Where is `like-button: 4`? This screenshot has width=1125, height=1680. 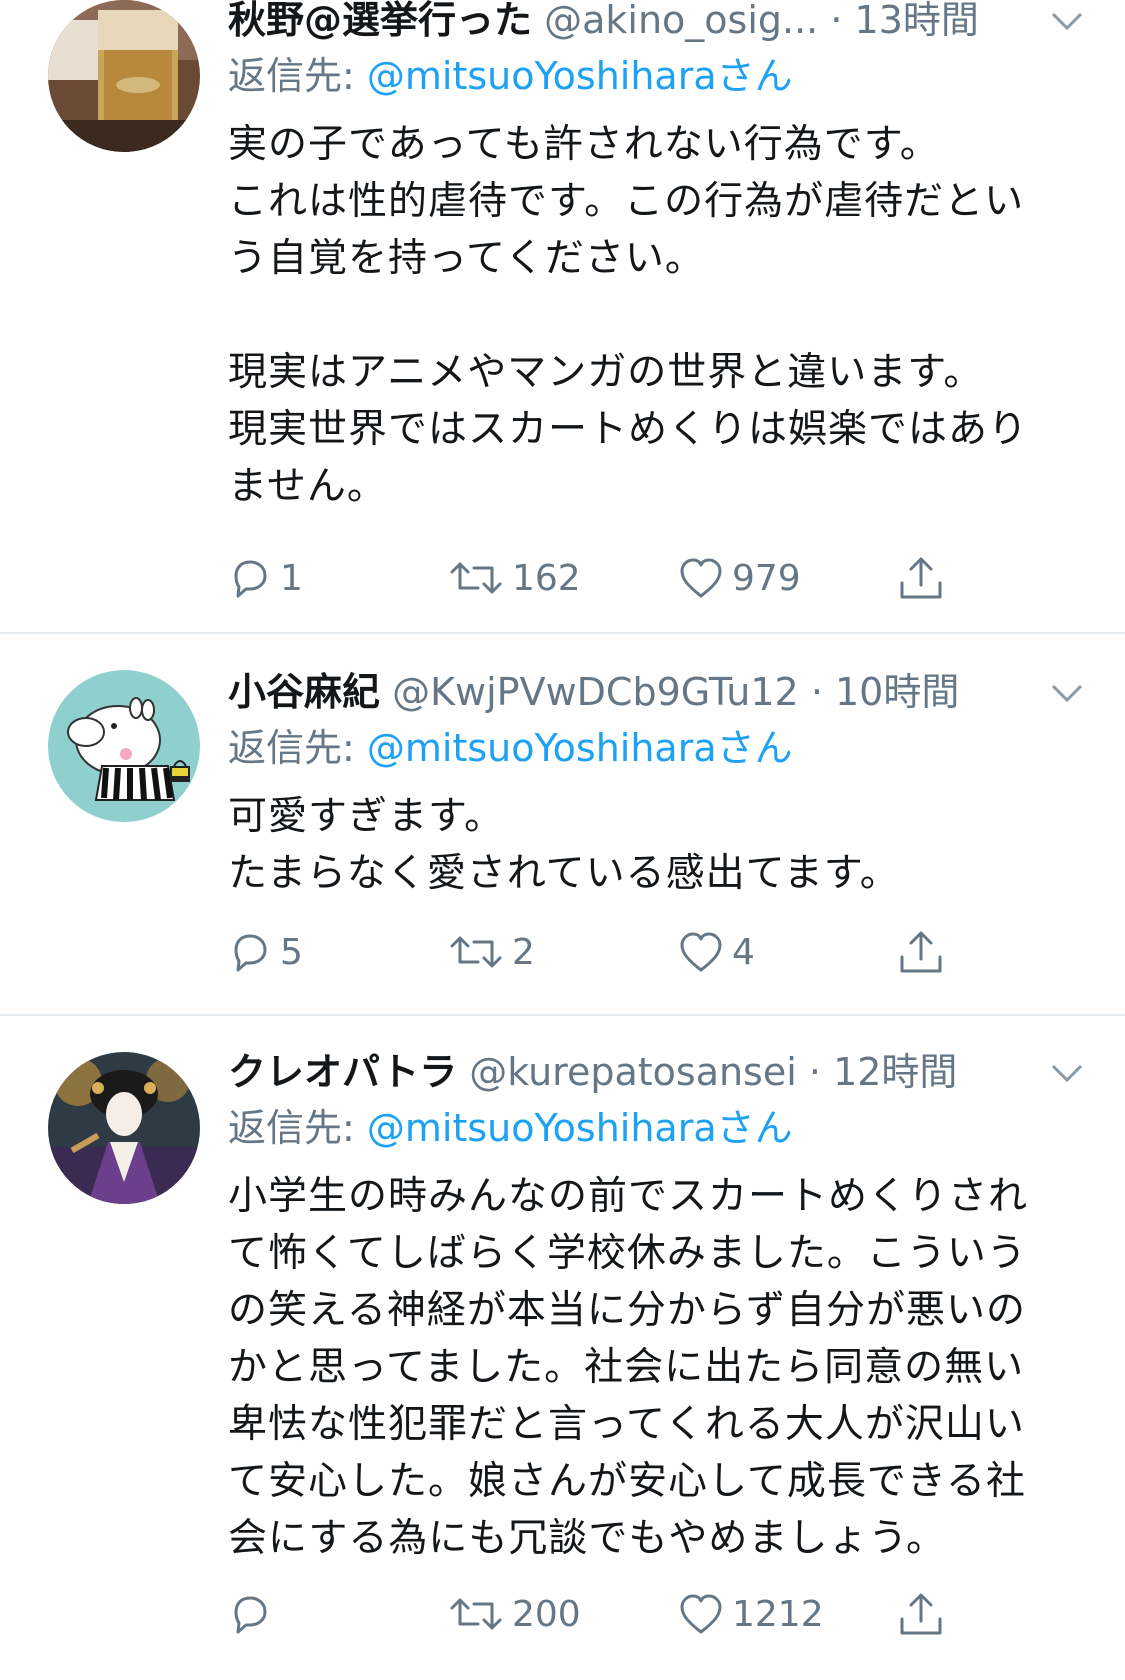
like-button: 4 is located at coordinates (716, 952).